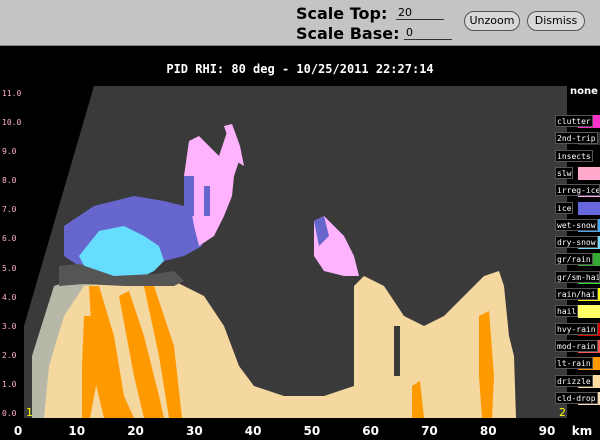  What do you see at coordinates (253, 431) in the screenshot?
I see `x-tick-label: 40` at bounding box center [253, 431].